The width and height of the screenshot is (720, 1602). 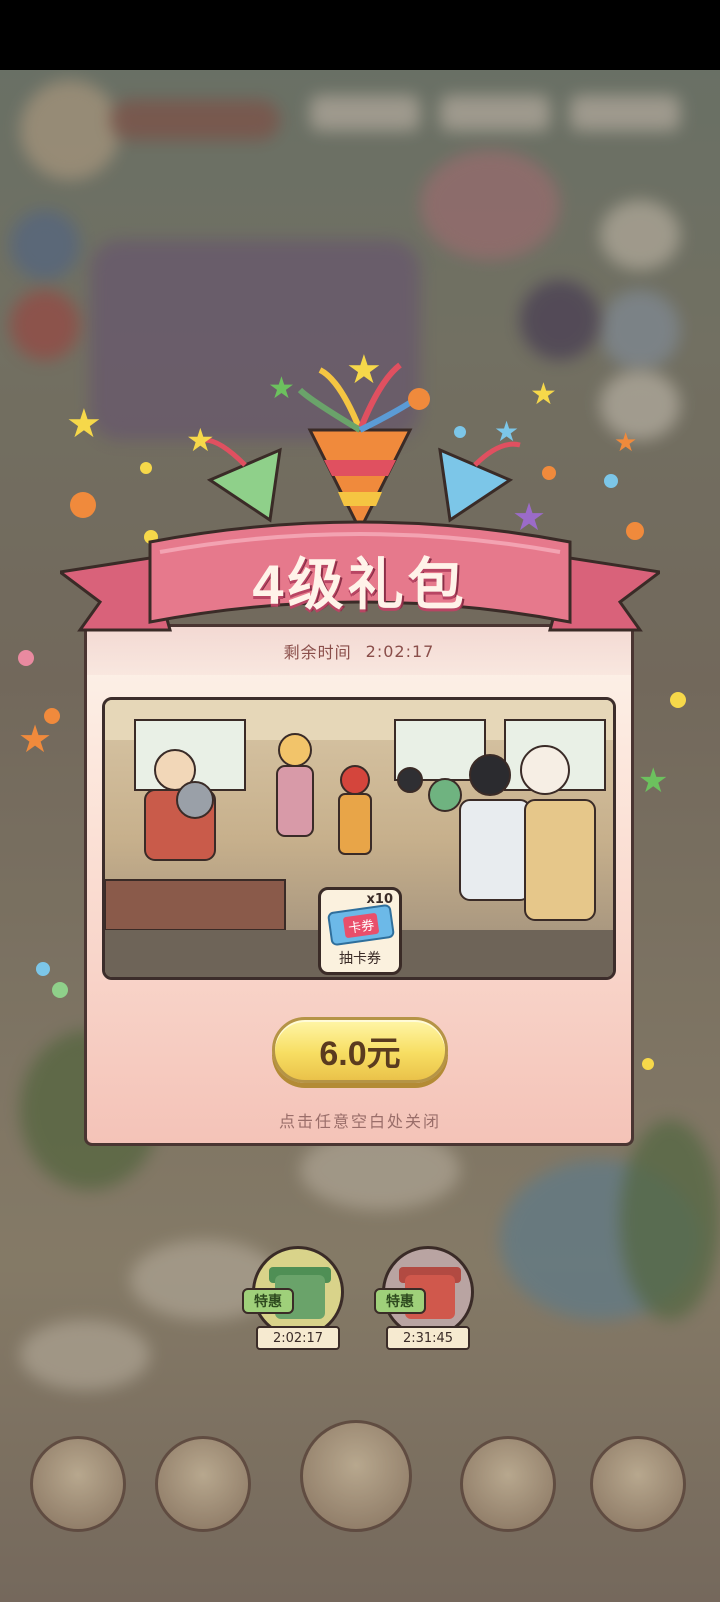 What do you see at coordinates (360, 1050) in the screenshot?
I see `purchase-button: 6.0元` at bounding box center [360, 1050].